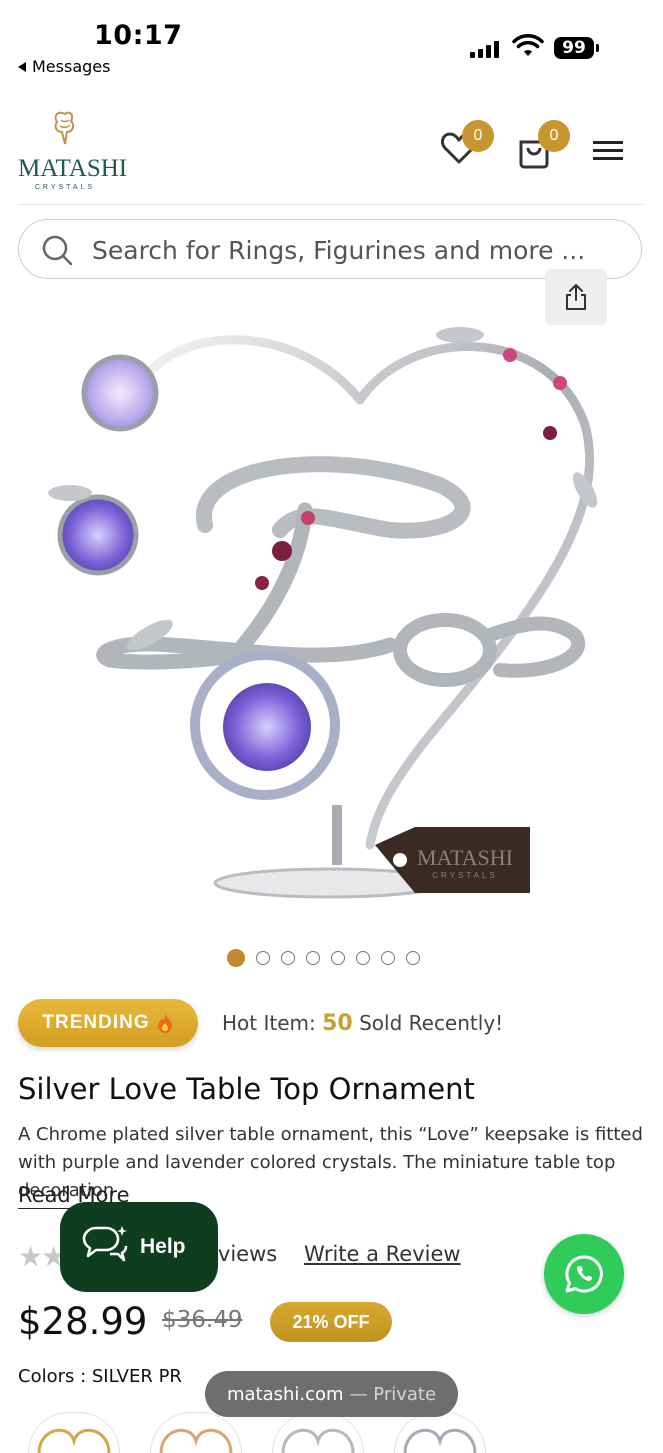  I want to click on carousel-dots, so click(323, 958).